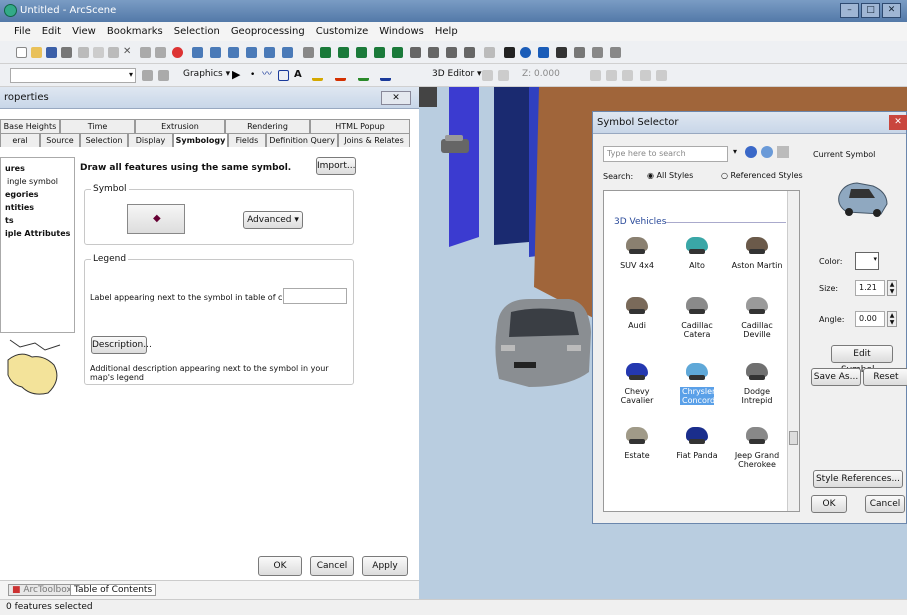  Describe the element at coordinates (829, 504) in the screenshot. I see `symbol-ok-button: OK` at that location.